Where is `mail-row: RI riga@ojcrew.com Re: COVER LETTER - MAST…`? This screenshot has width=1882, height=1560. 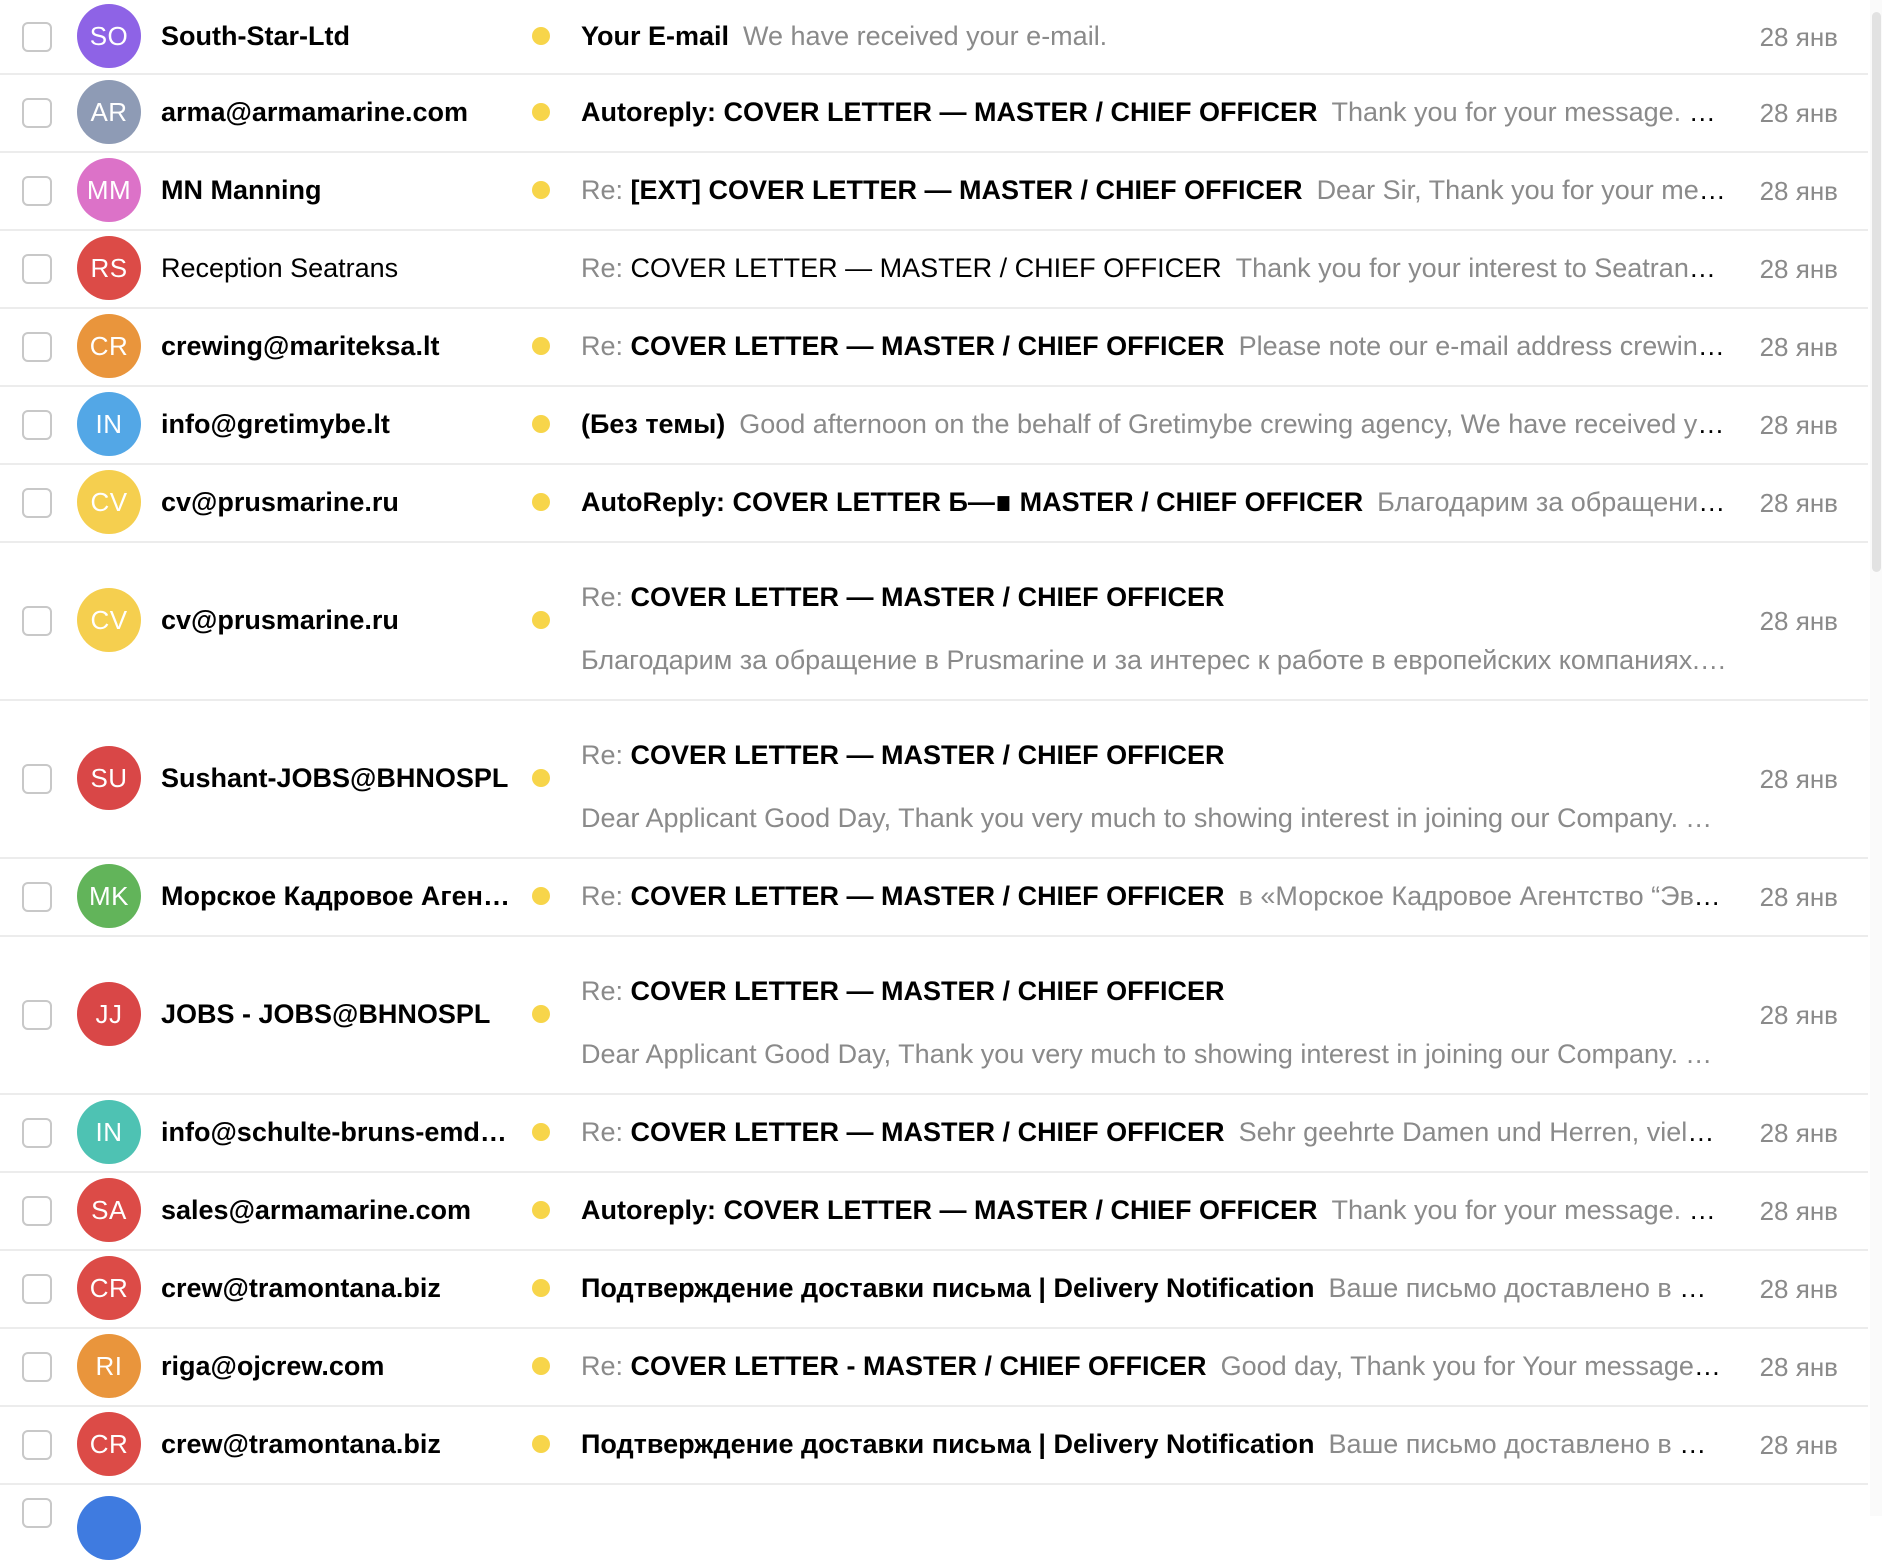 mail-row: RI riga@ojcrew.com Re: COVER LETTER - MAST… is located at coordinates (934, 1368).